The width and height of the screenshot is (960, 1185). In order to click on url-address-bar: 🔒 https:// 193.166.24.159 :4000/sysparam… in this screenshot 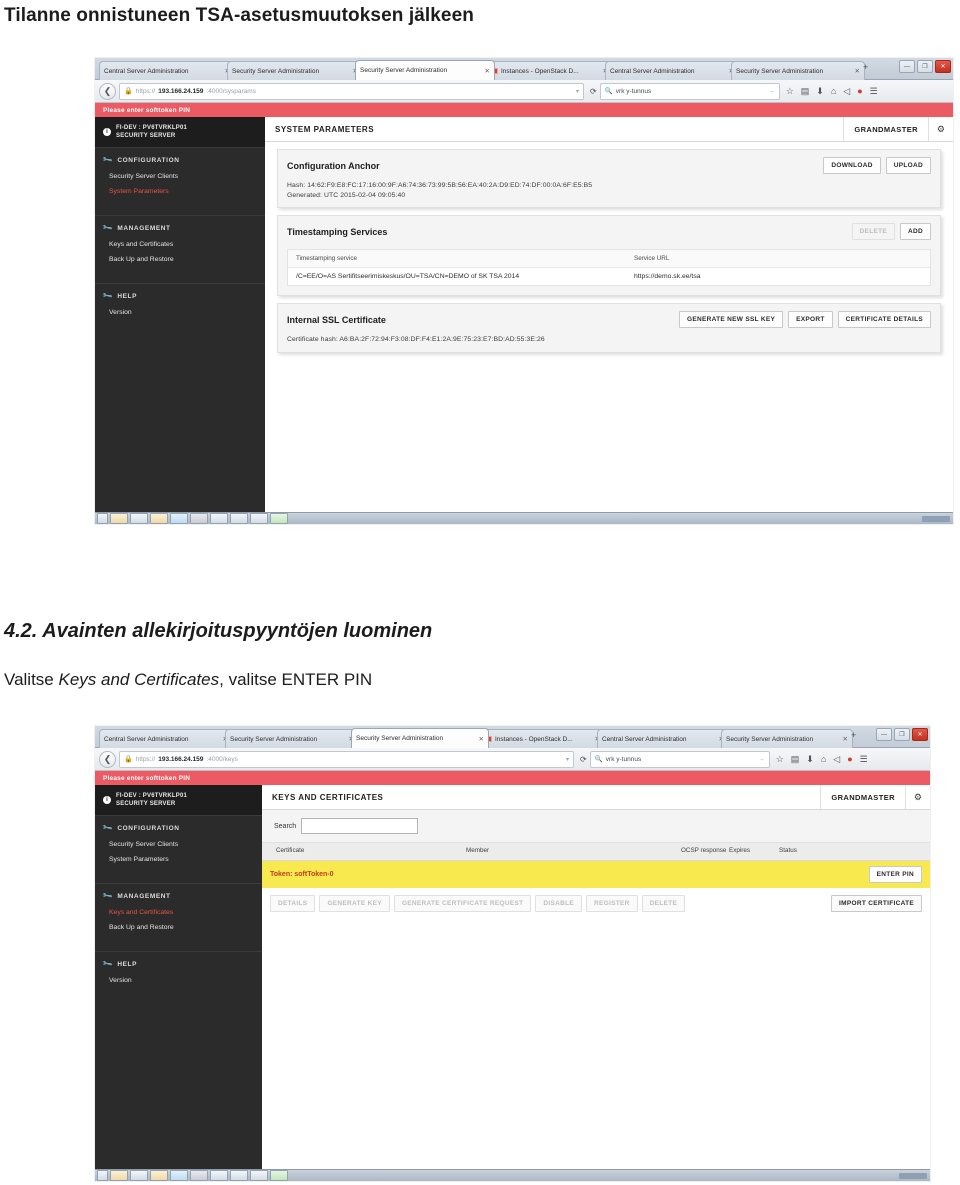, I will do `click(351, 91)`.